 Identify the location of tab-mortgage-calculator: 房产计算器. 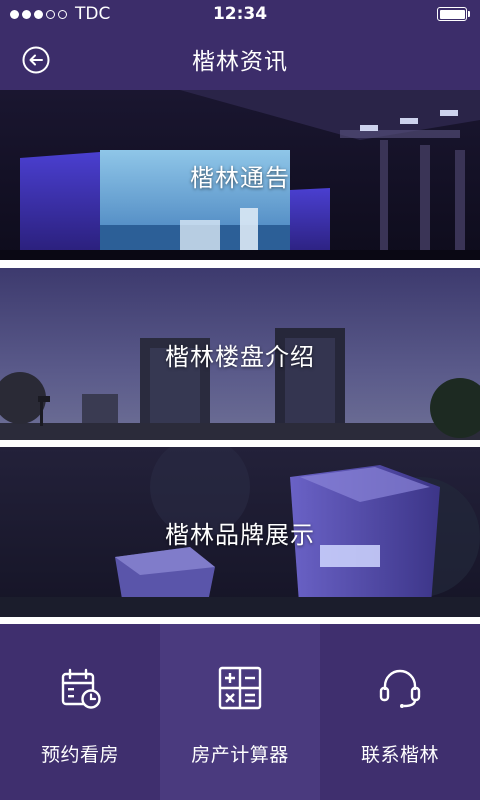
(240, 712).